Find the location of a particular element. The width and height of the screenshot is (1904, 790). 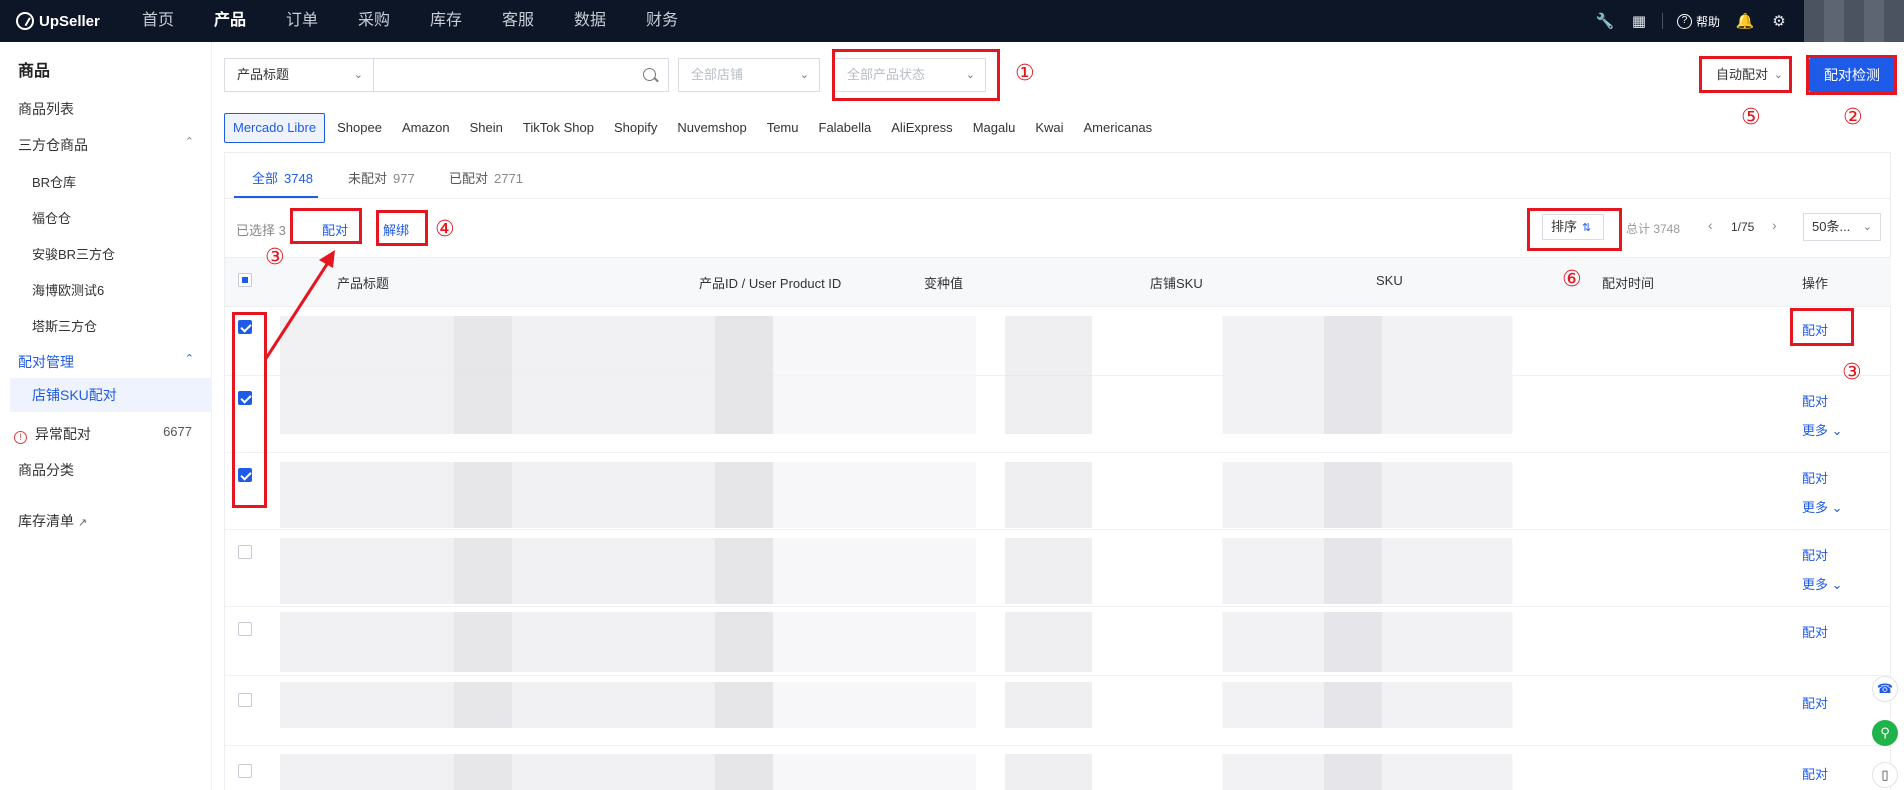

page-size-select: 50条... ⌄ is located at coordinates (1842, 227).